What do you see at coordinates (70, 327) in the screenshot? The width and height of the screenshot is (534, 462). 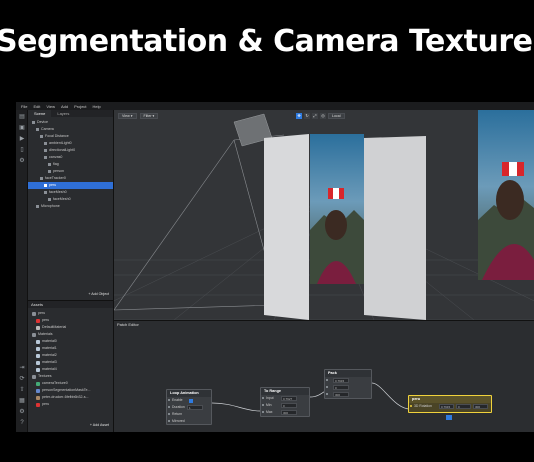 I see `asset-item: DefaultMaterial` at bounding box center [70, 327].